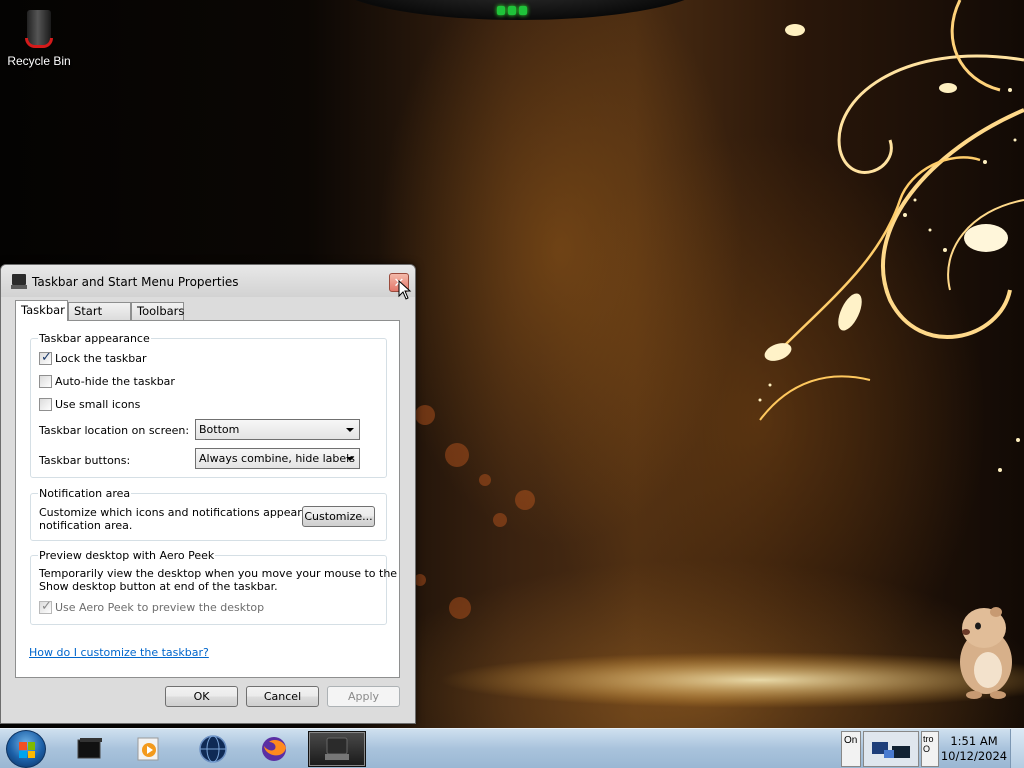 Image resolution: width=1024 pixels, height=768 pixels. What do you see at coordinates (45, 357) in the screenshot?
I see `lock-taskbar-checkbox` at bounding box center [45, 357].